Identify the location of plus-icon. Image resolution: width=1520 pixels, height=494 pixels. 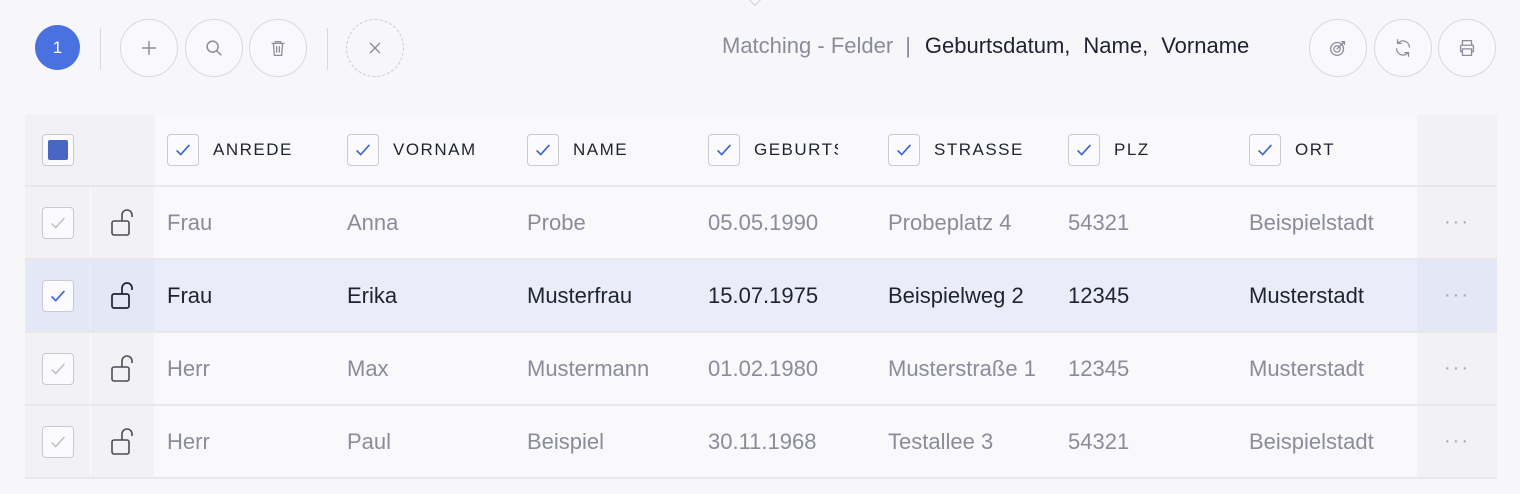
(149, 48).